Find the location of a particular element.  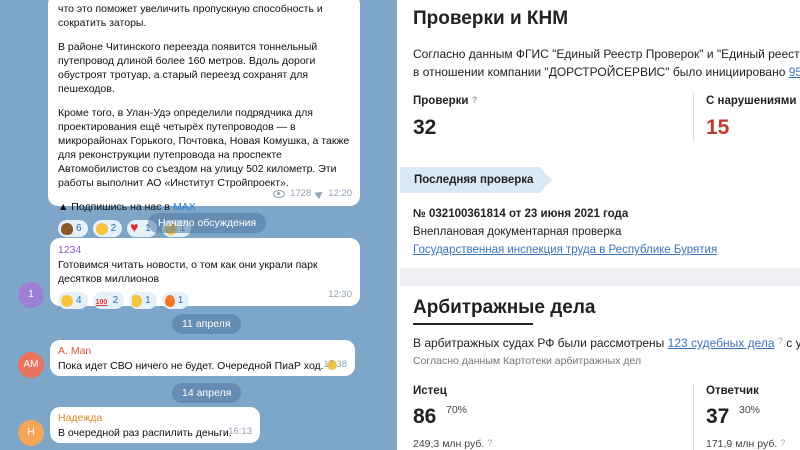

post-time: 12:20 is located at coordinates (340, 193).